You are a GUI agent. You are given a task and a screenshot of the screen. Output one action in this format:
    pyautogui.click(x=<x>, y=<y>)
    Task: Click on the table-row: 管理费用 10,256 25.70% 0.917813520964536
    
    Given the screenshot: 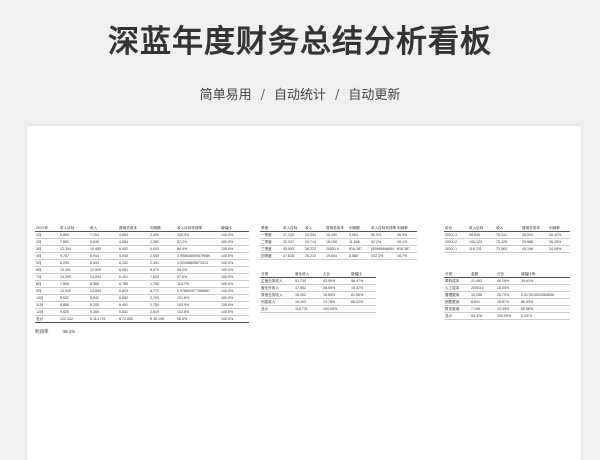 What is the action you would take?
    pyautogui.click(x=507, y=295)
    